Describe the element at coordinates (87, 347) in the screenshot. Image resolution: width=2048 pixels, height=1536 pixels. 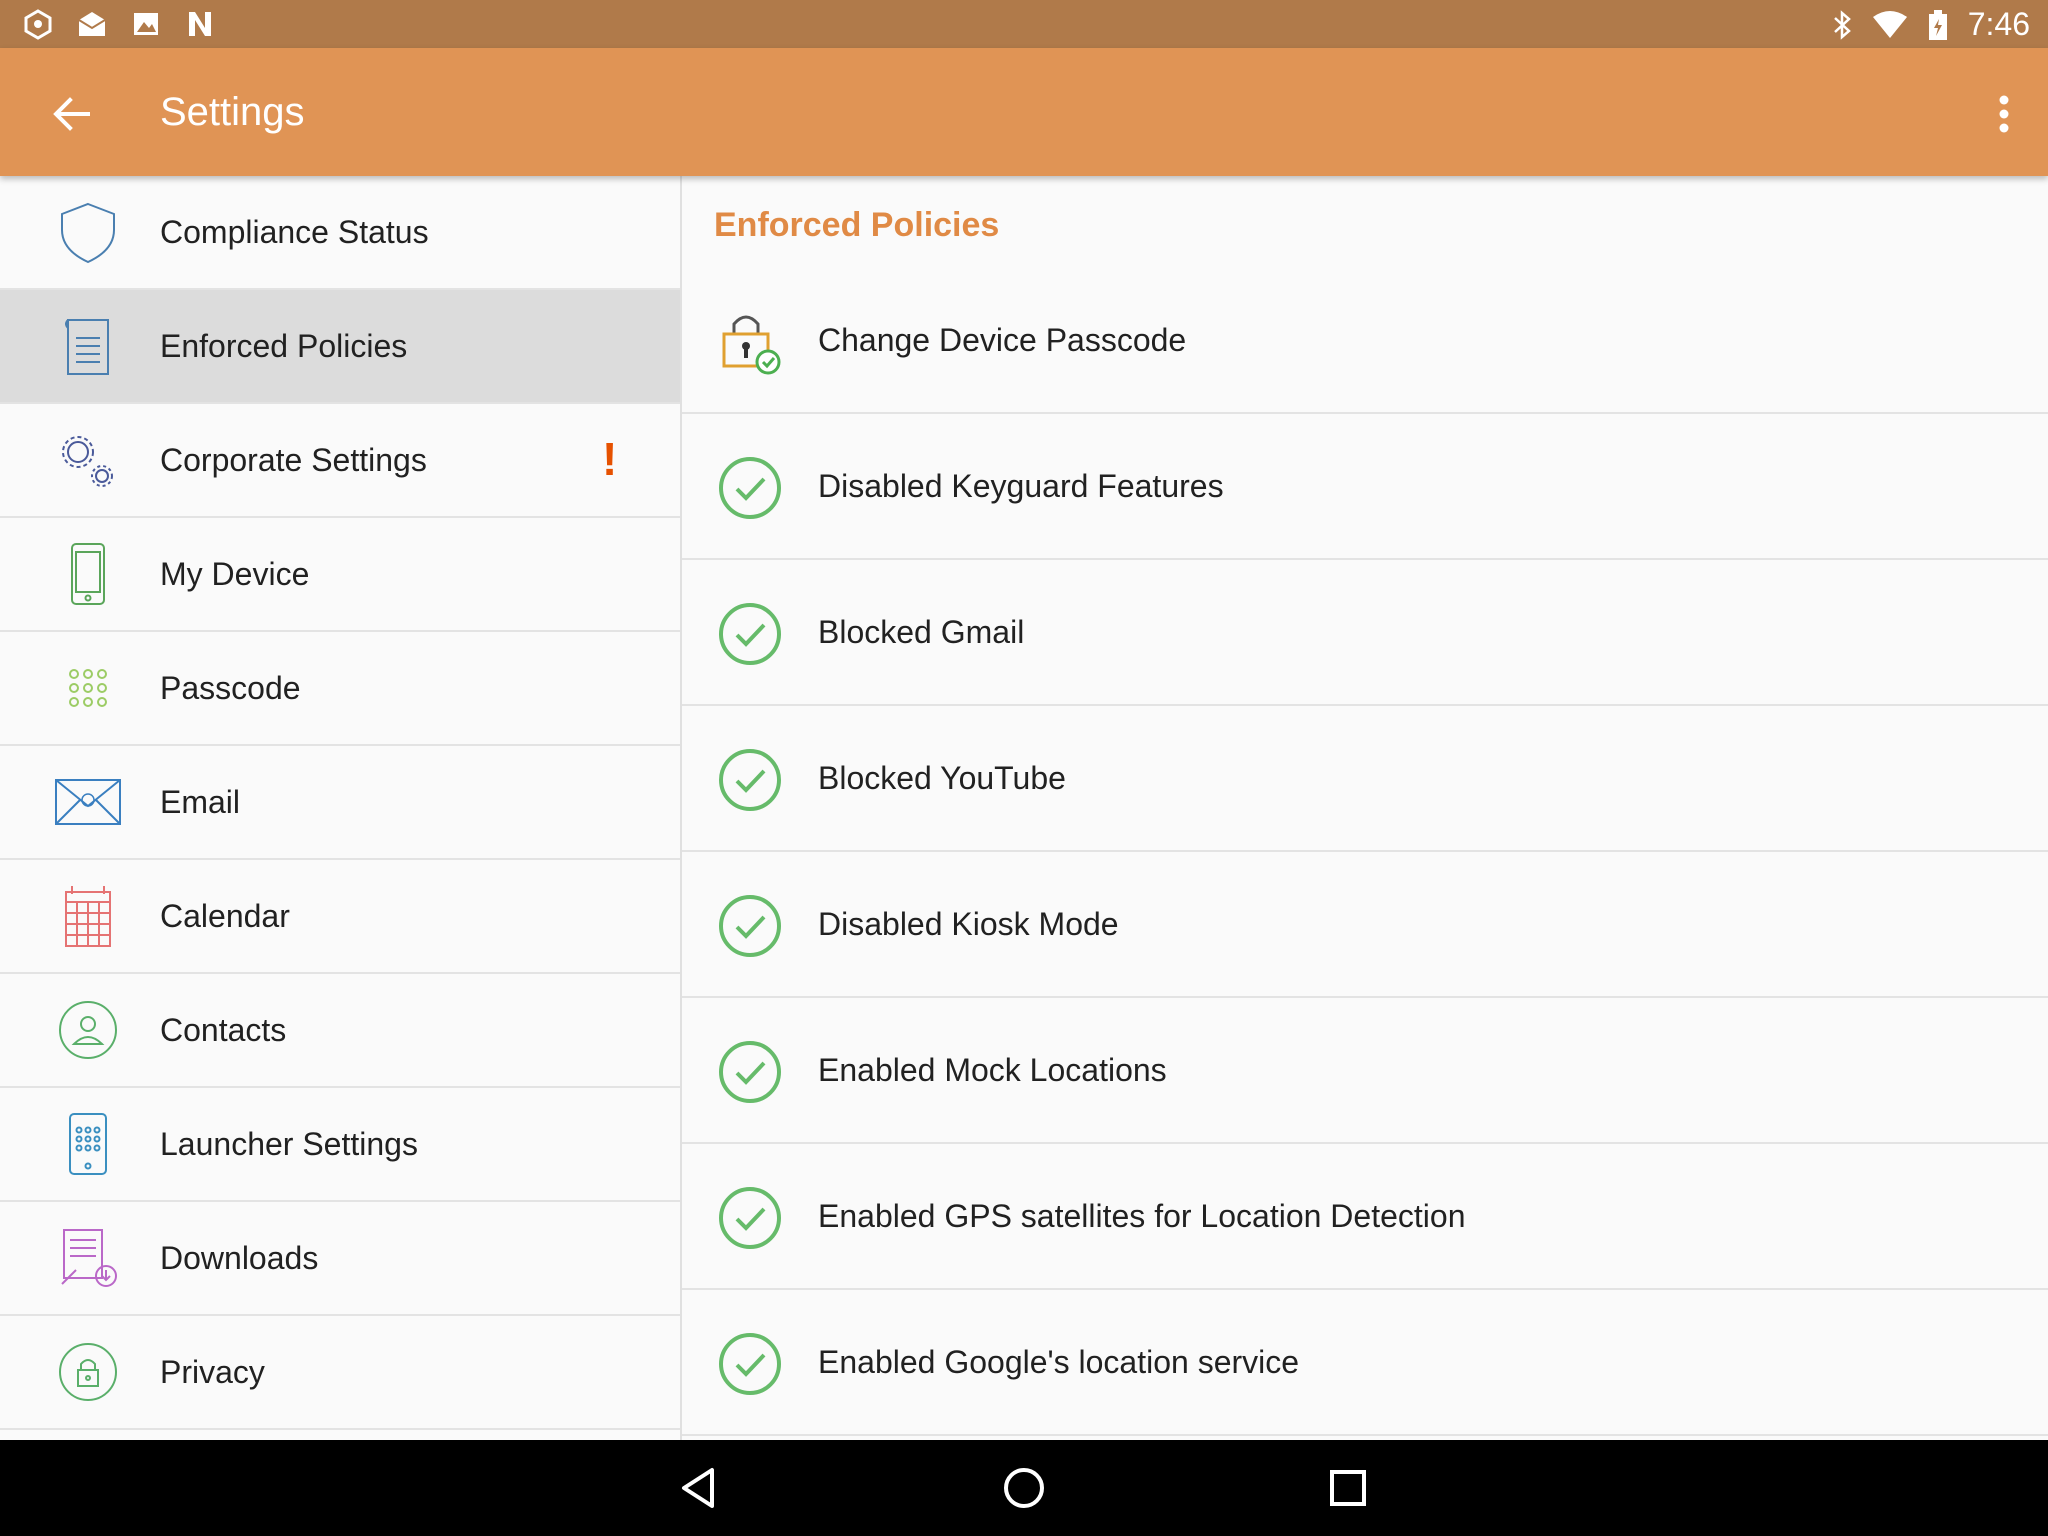
I see `document-icon` at that location.